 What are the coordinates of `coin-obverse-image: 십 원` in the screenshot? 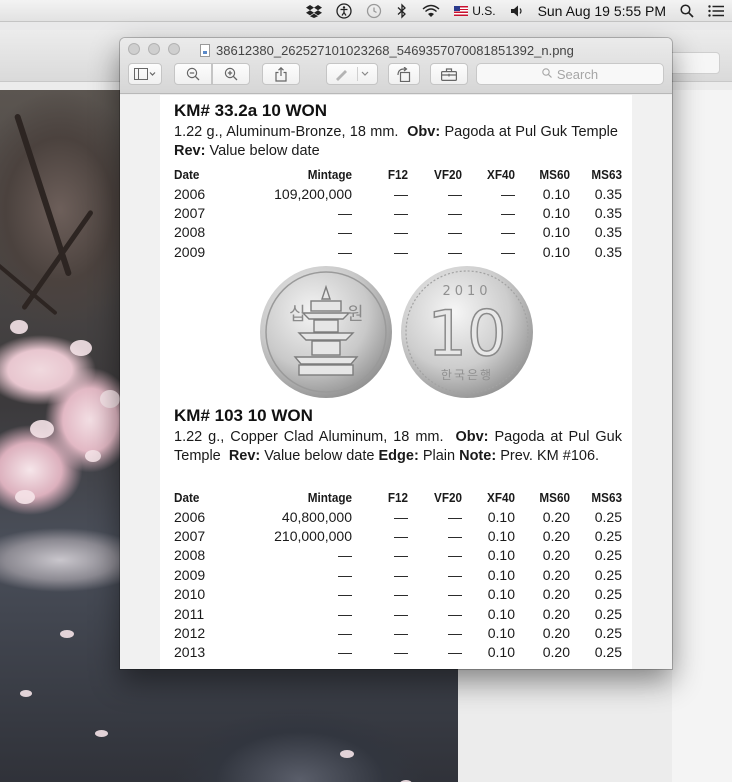 It's located at (326, 332).